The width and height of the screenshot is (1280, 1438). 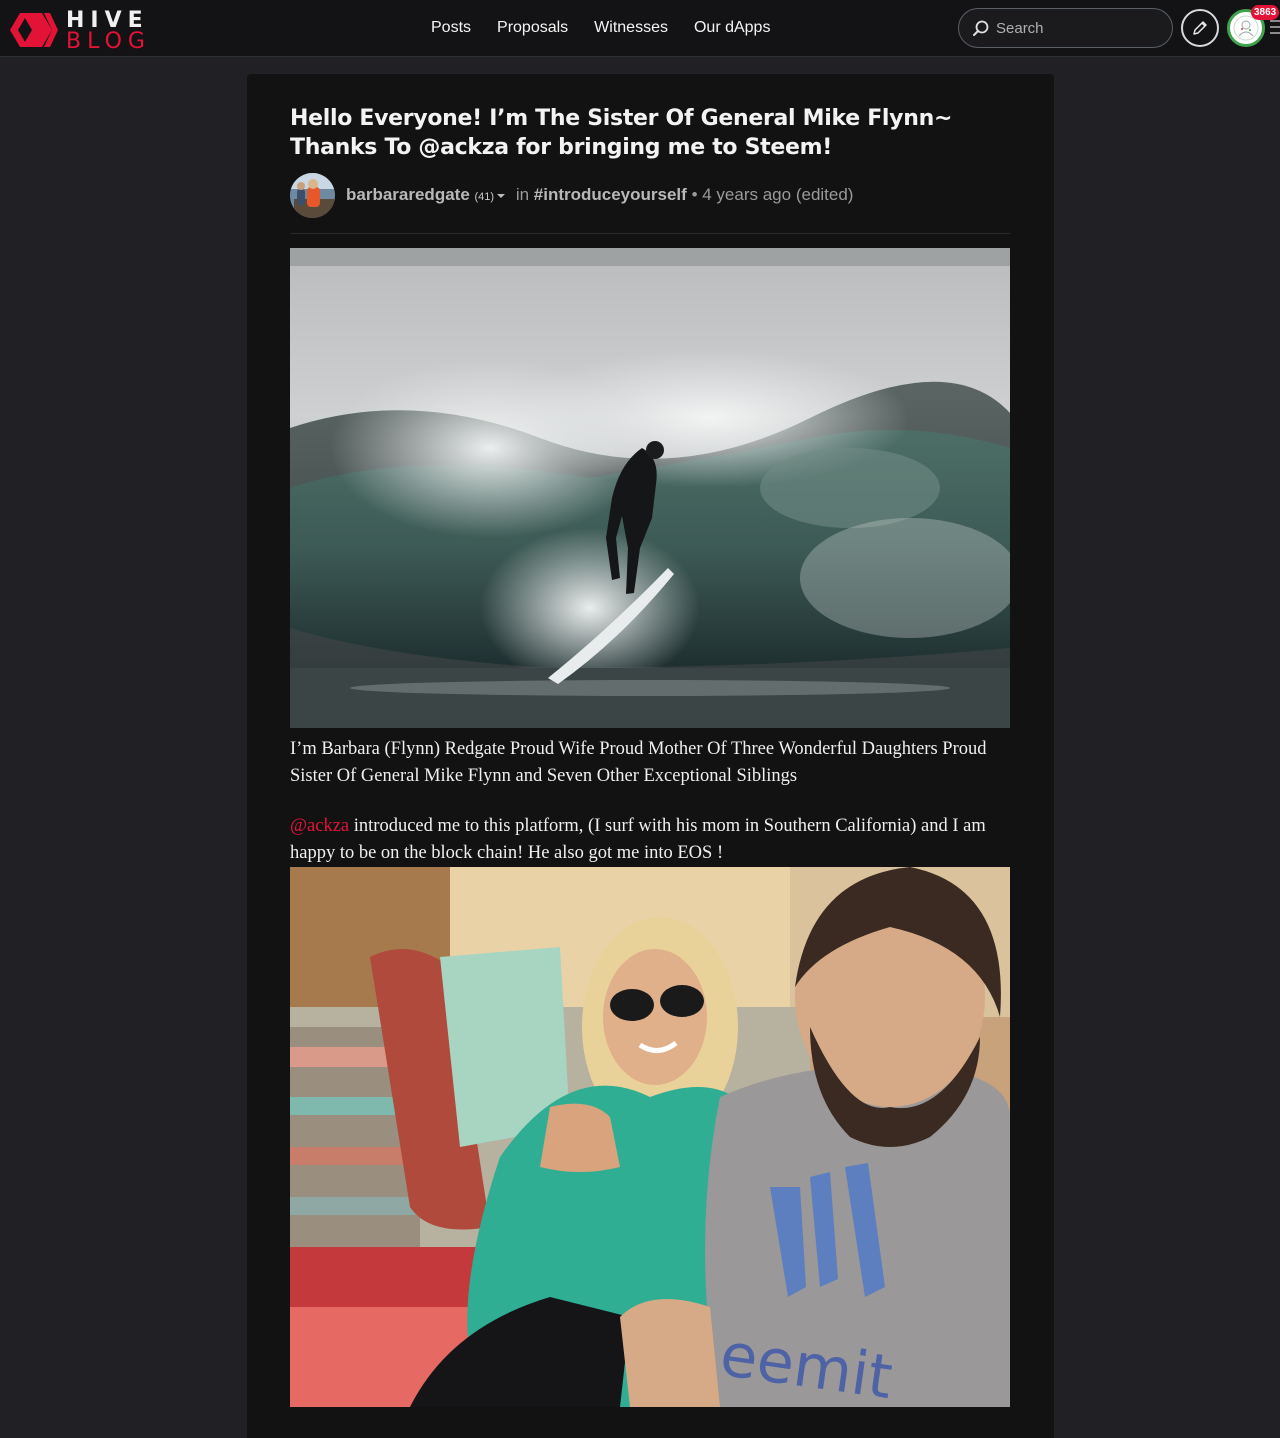 I want to click on nav-proposals: Proposals, so click(x=532, y=28).